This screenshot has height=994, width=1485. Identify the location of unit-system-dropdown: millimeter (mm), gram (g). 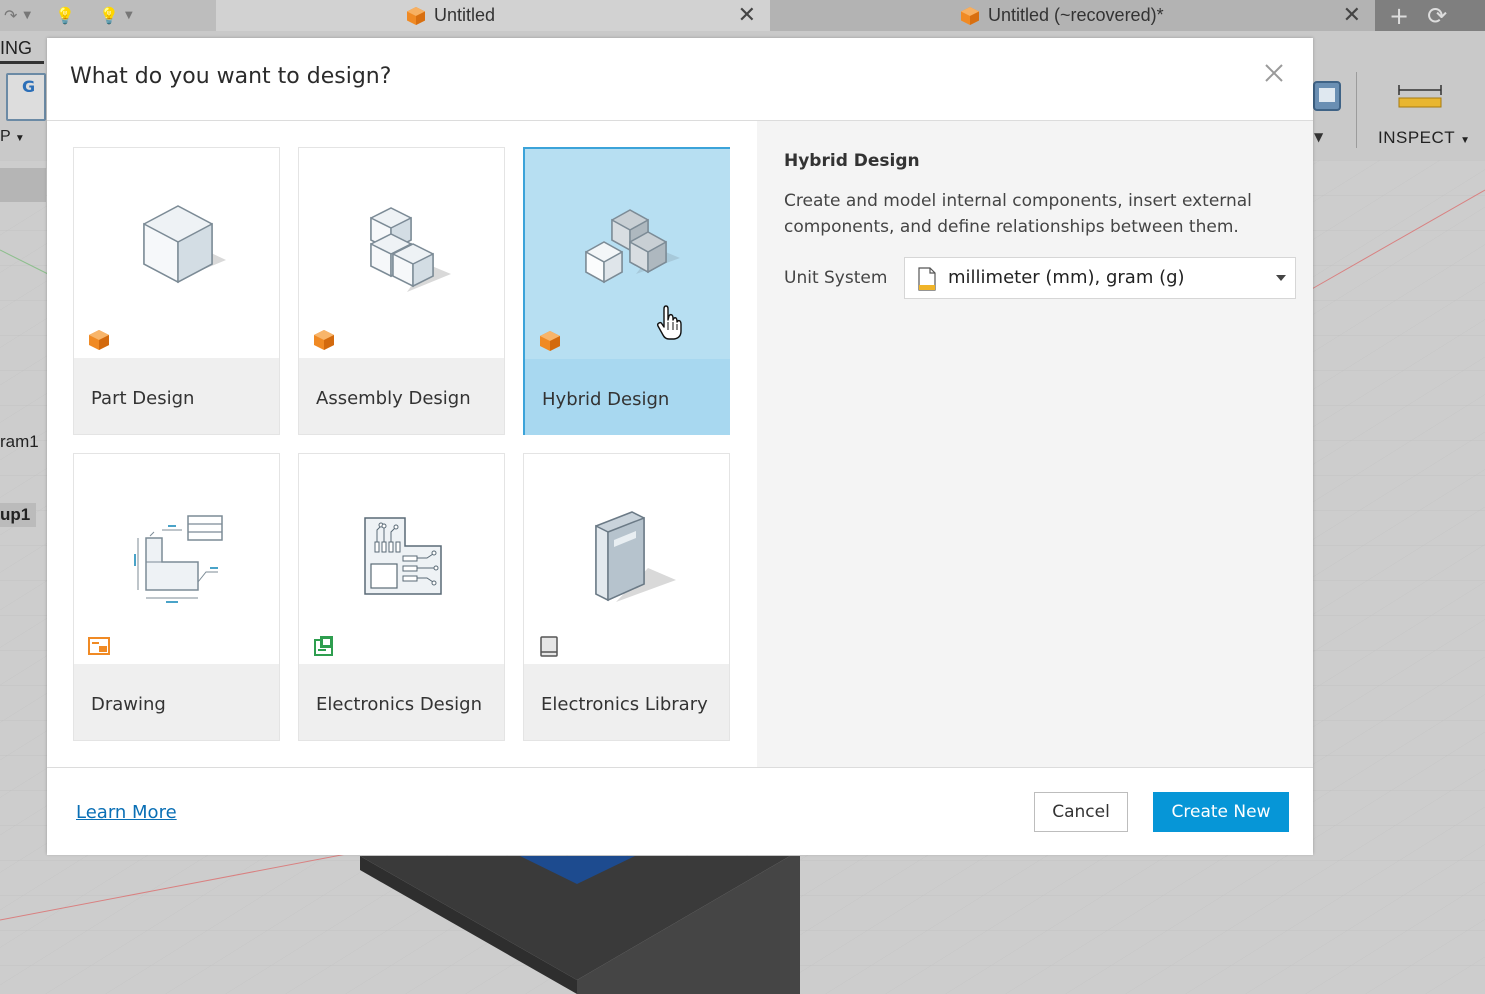
(1100, 278).